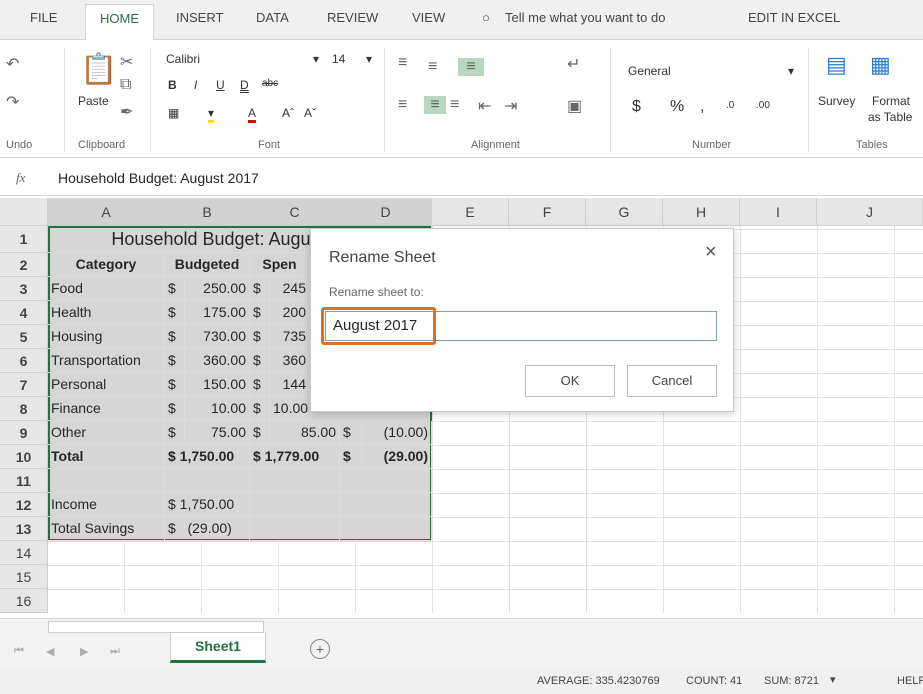  What do you see at coordinates (636, 107) in the screenshot?
I see `currency-icon: $` at bounding box center [636, 107].